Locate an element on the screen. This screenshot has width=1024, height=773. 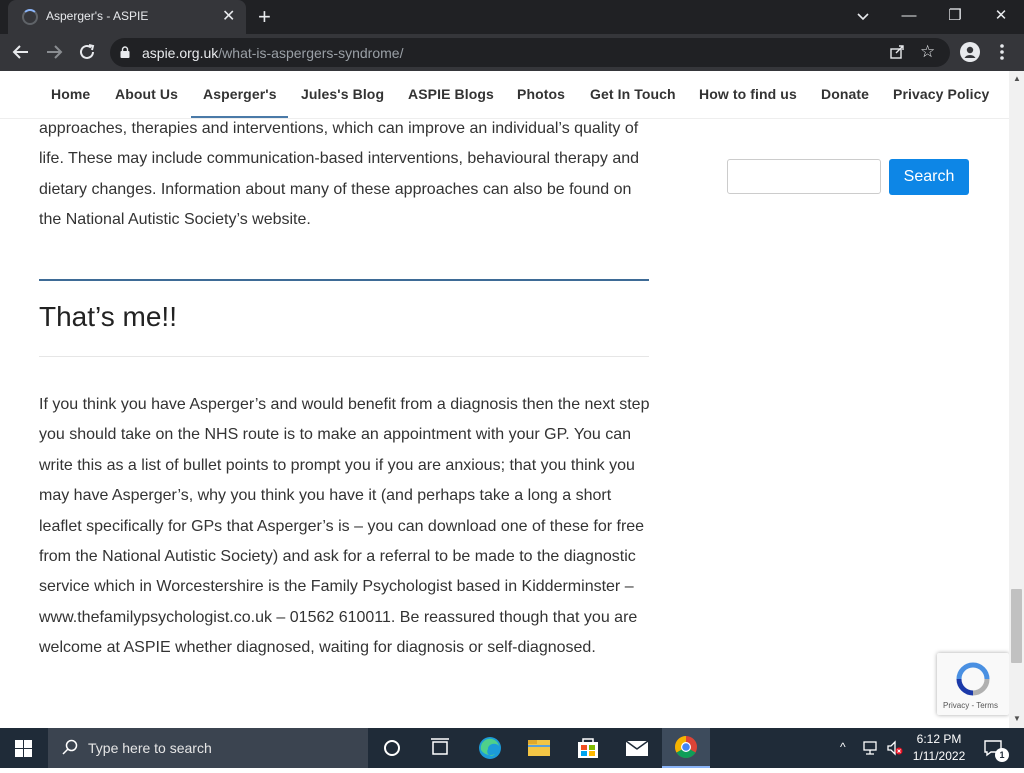
sidebar-search-input is located at coordinates (804, 176).